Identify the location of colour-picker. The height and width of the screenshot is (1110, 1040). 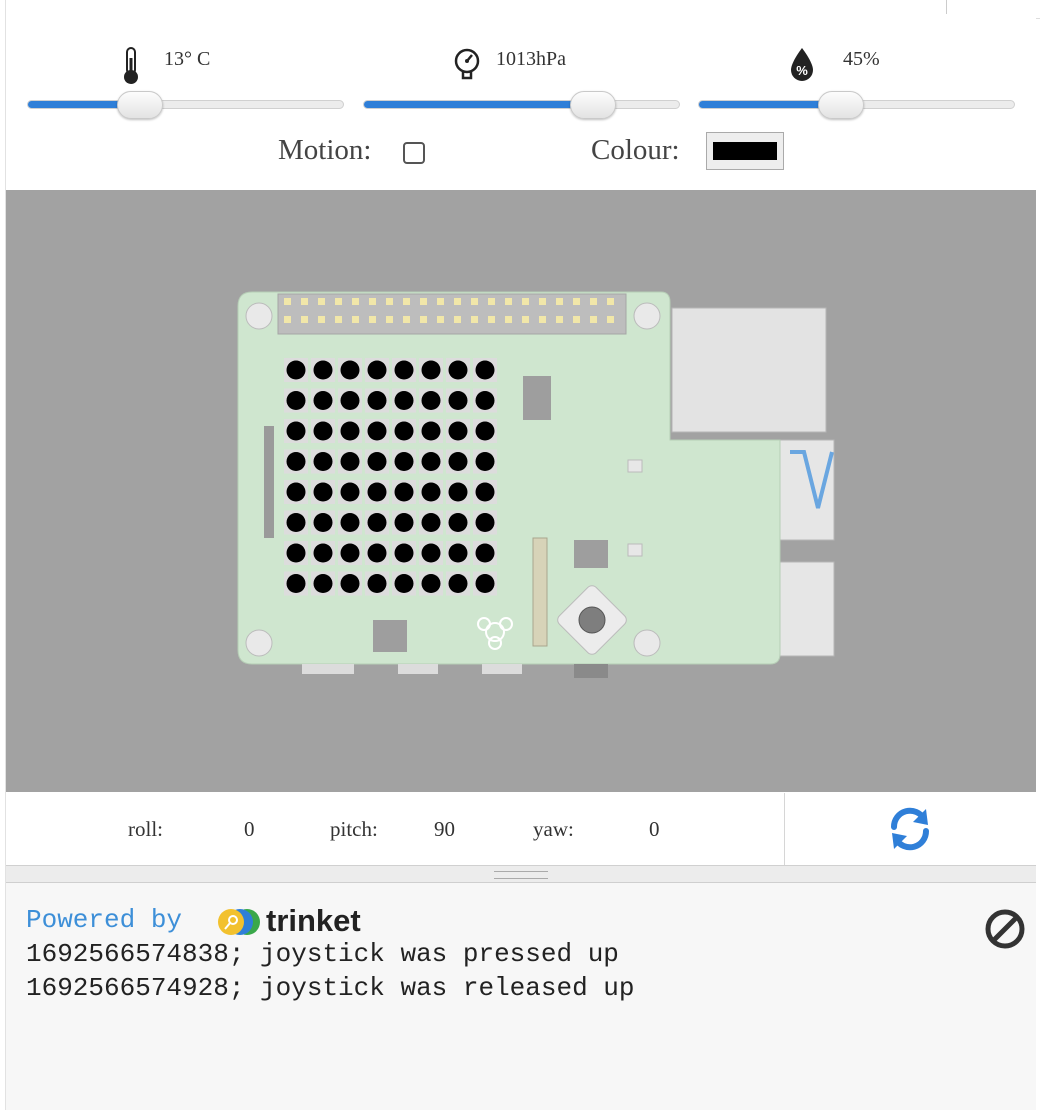
(745, 151).